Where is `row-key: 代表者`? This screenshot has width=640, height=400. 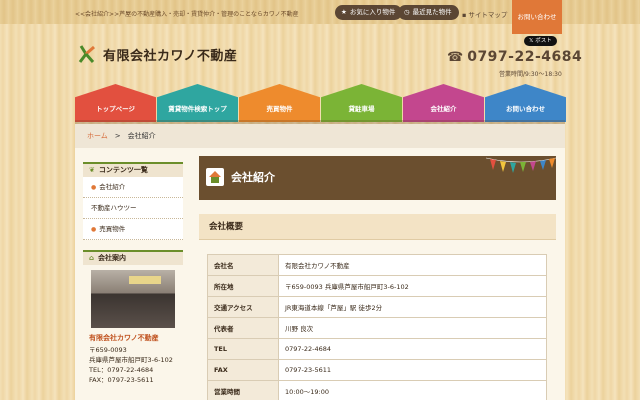 row-key: 代表者 is located at coordinates (243, 328).